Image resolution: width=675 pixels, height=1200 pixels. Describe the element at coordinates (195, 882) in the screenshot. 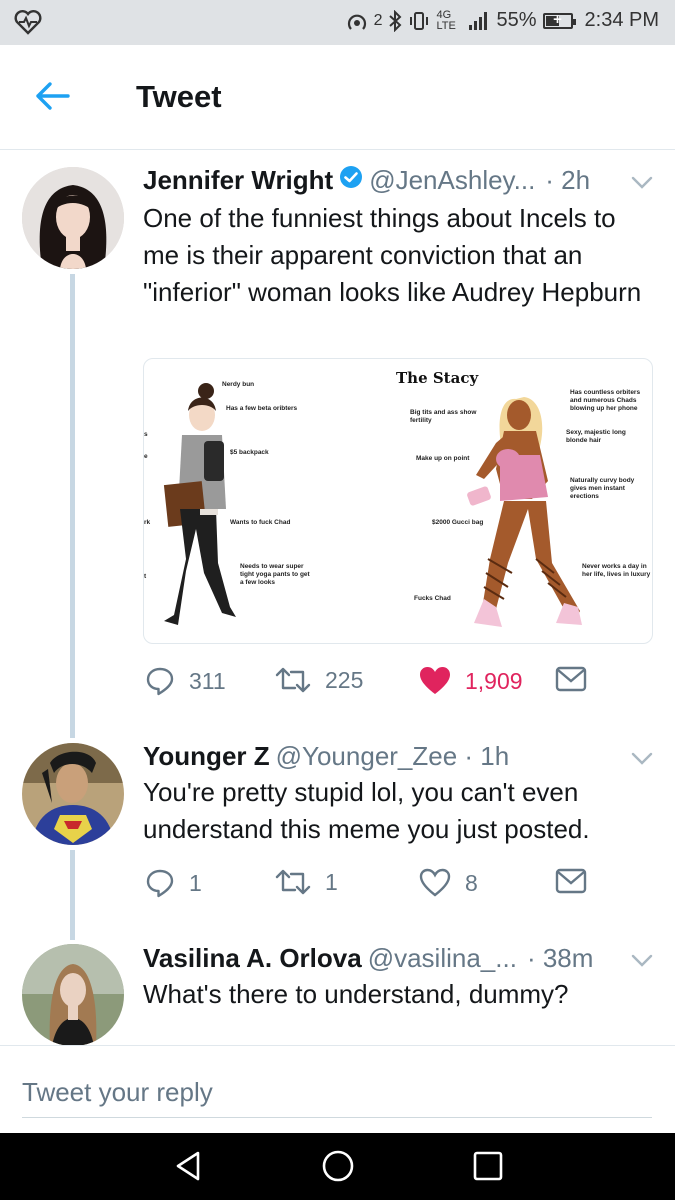

I see `reply-count: 1` at that location.